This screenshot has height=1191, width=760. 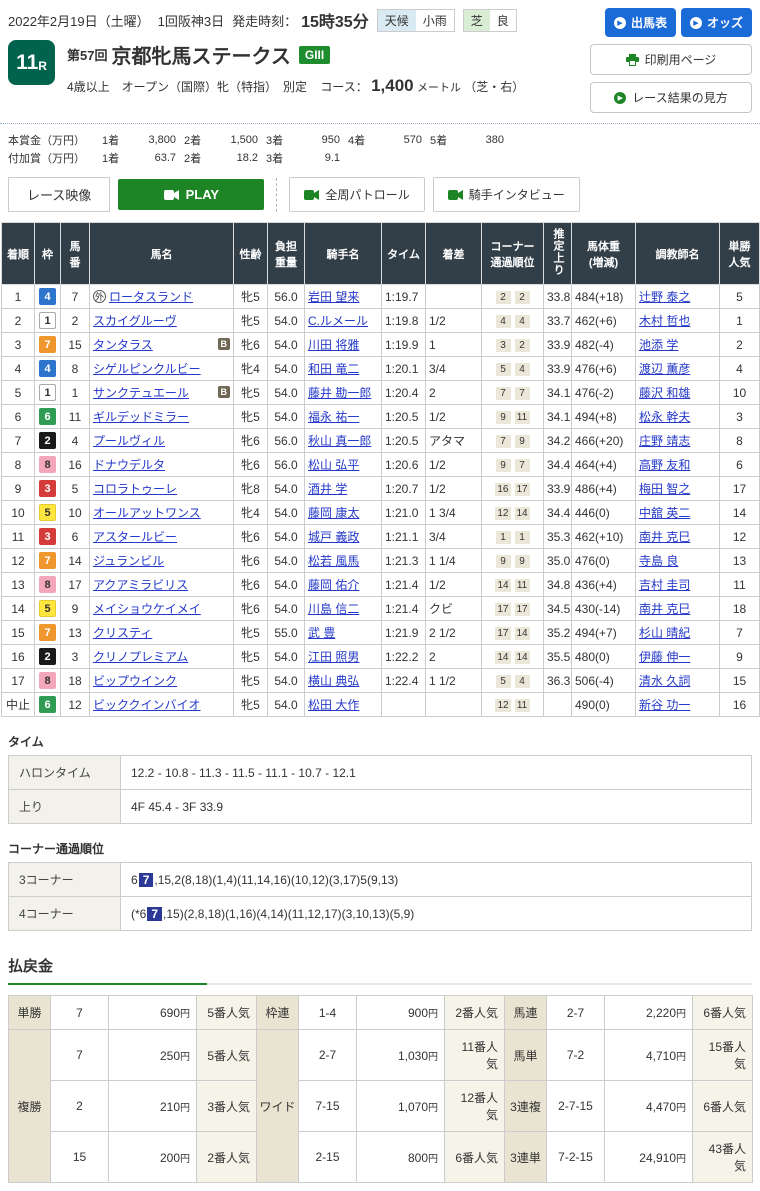 What do you see at coordinates (664, 465) in the screenshot?
I see `trainer-link: 高野 友和` at bounding box center [664, 465].